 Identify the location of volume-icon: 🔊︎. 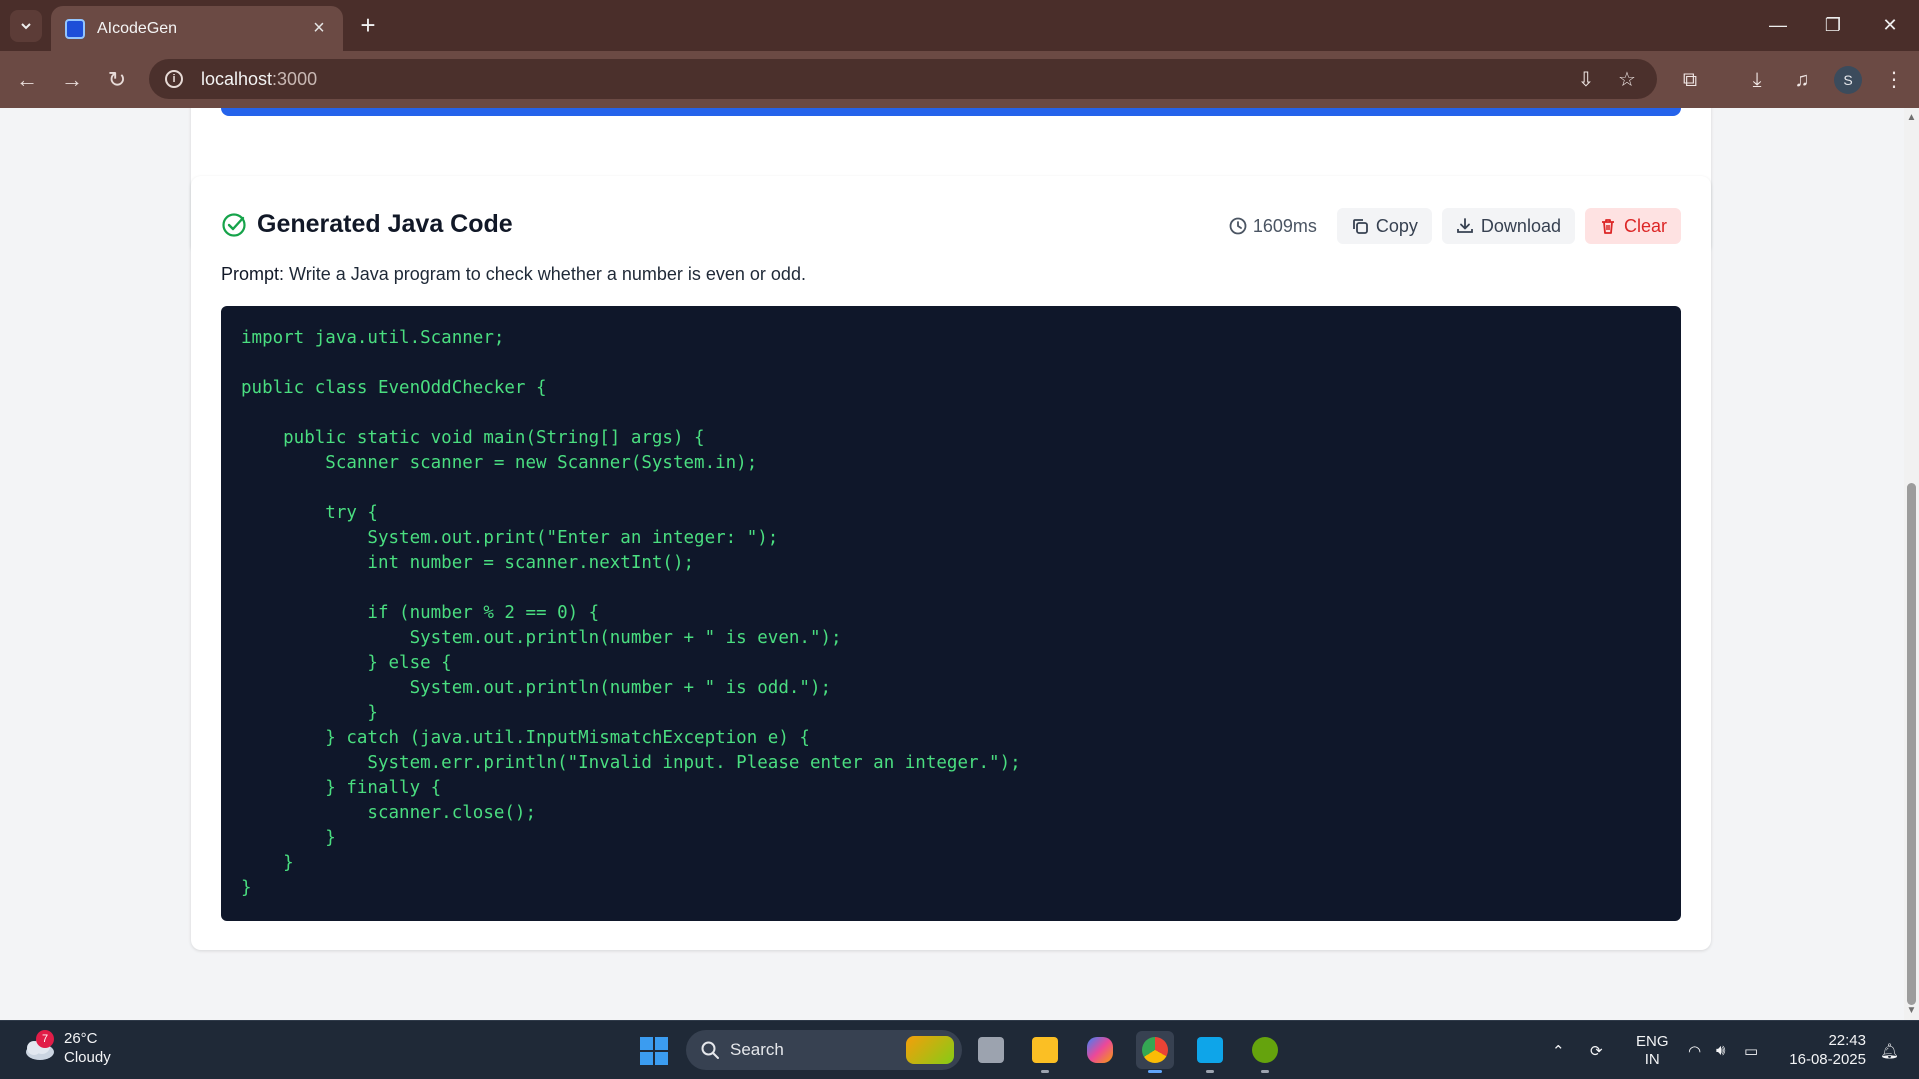
(1720, 1050).